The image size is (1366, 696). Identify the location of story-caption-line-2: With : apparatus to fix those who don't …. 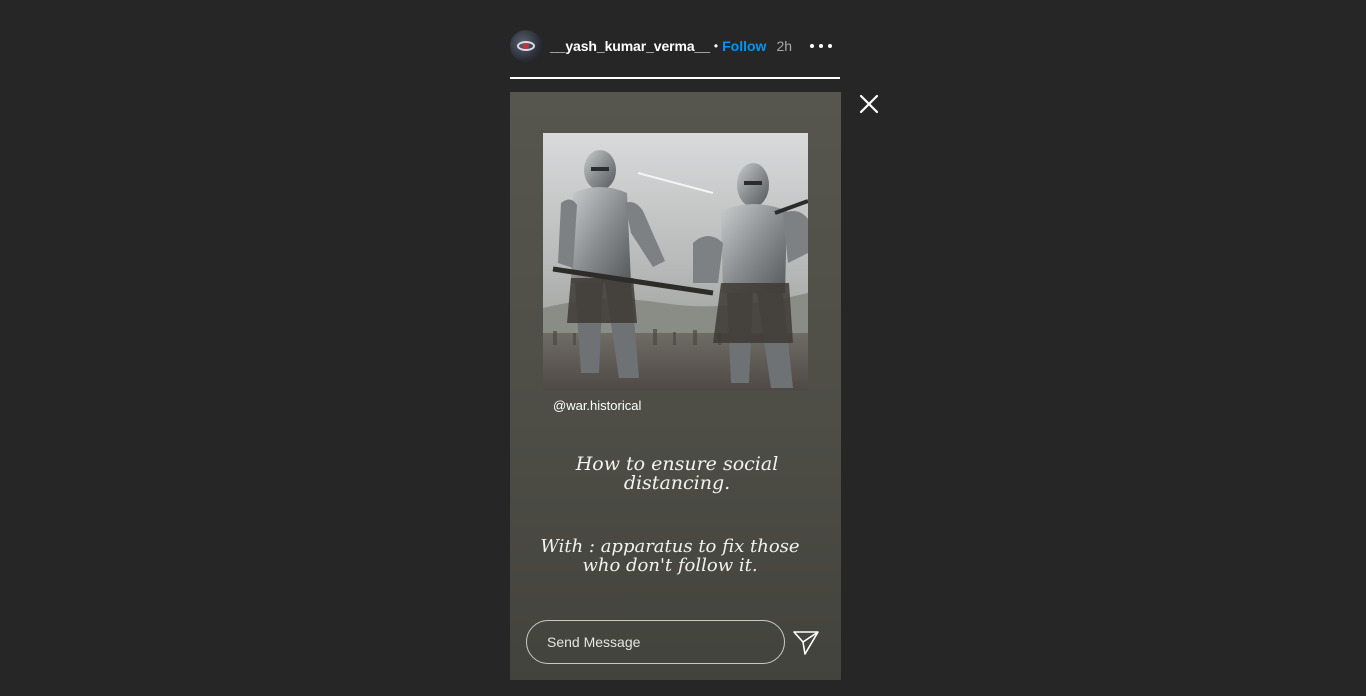
(670, 556).